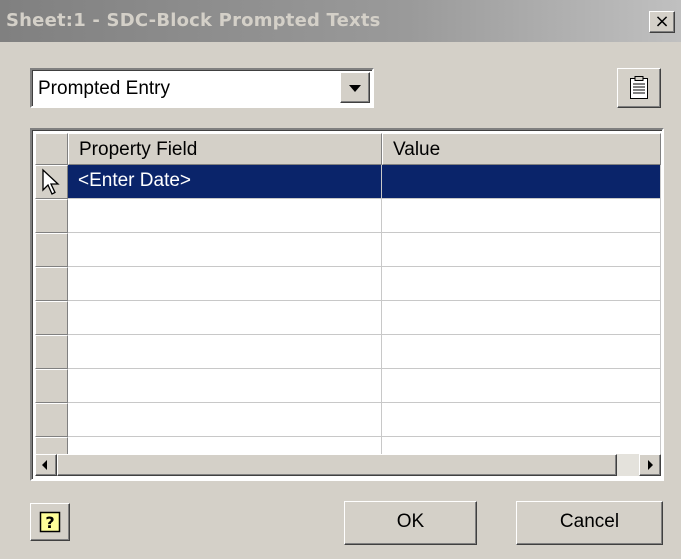 The height and width of the screenshot is (559, 681). I want to click on dropdown-button, so click(355, 87).